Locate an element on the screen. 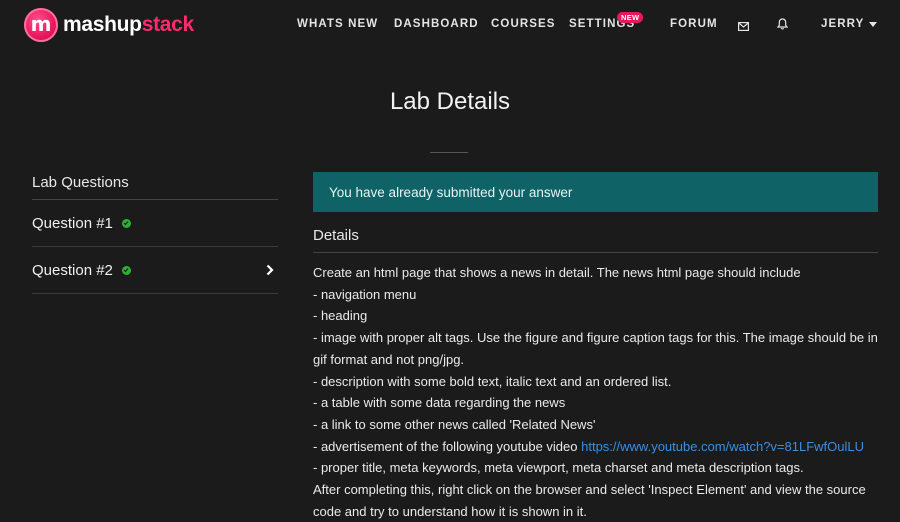 Image resolution: width=900 pixels, height=522 pixels. brand-logo: m mashupstack is located at coordinates (109, 25).